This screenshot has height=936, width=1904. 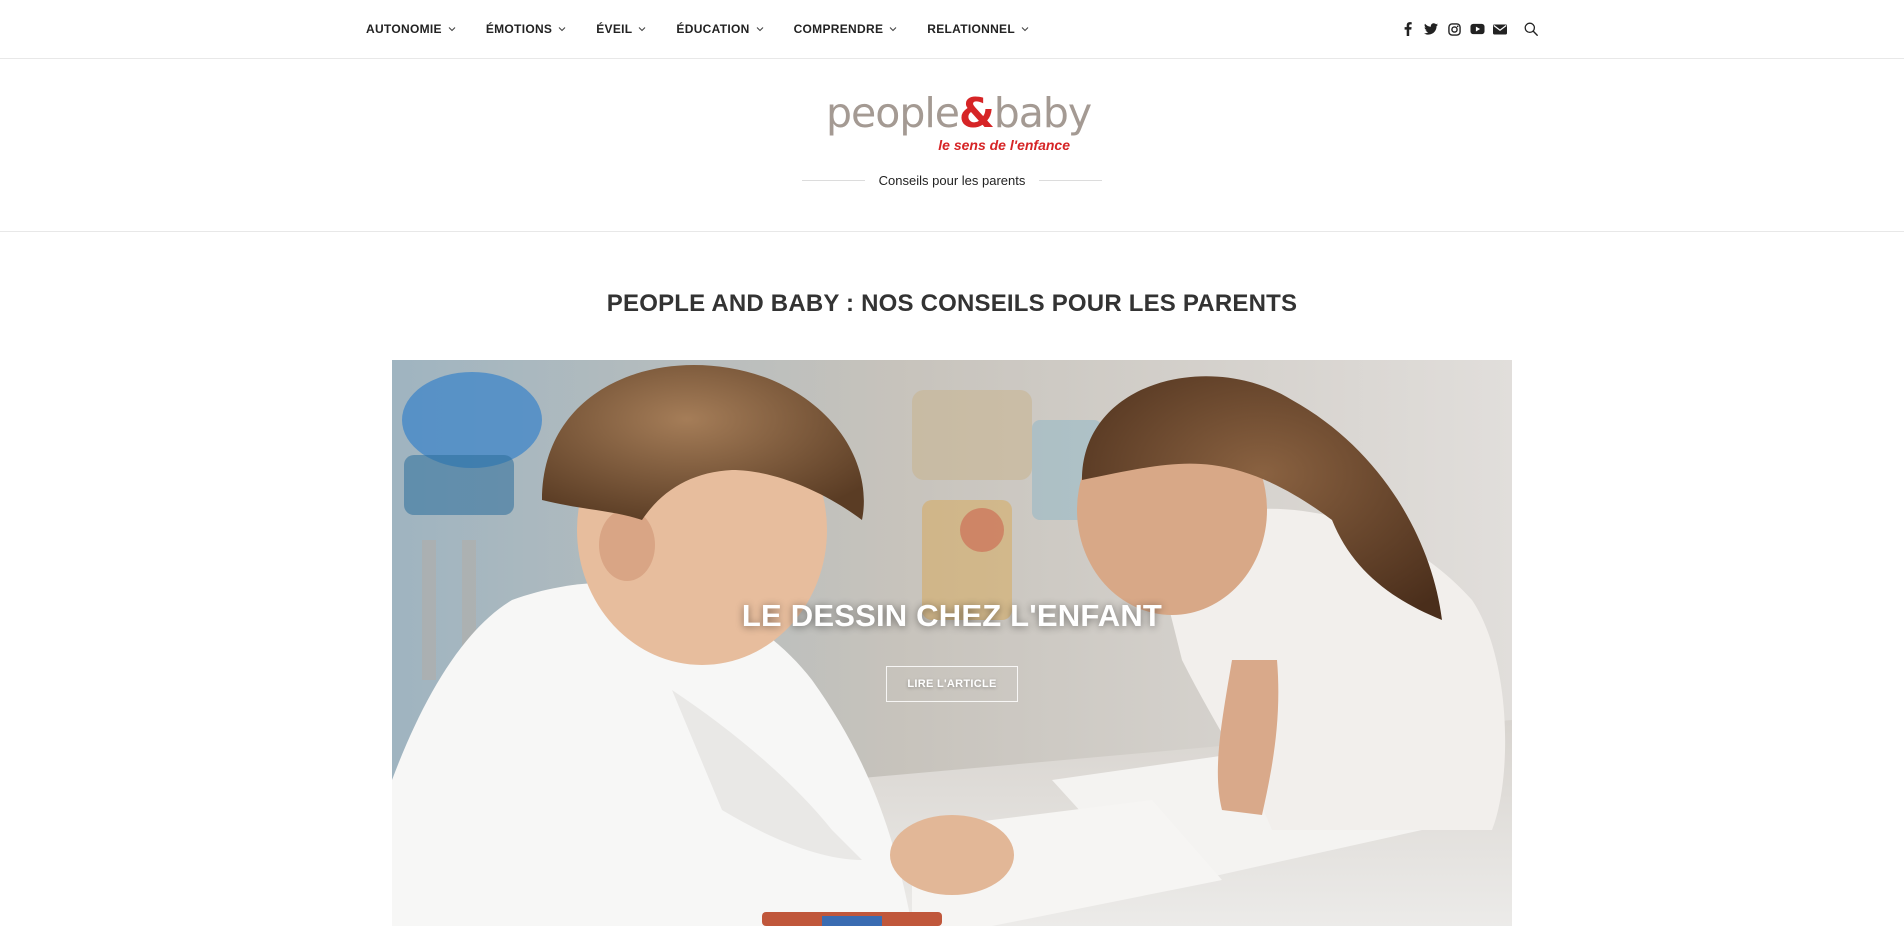 I want to click on youtube-icon, so click(x=1477, y=29).